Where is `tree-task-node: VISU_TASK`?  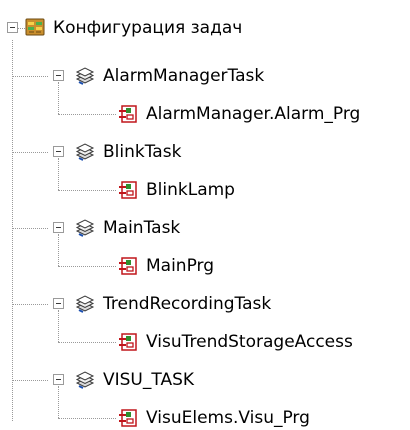 tree-task-node: VISU_TASK is located at coordinates (205, 380).